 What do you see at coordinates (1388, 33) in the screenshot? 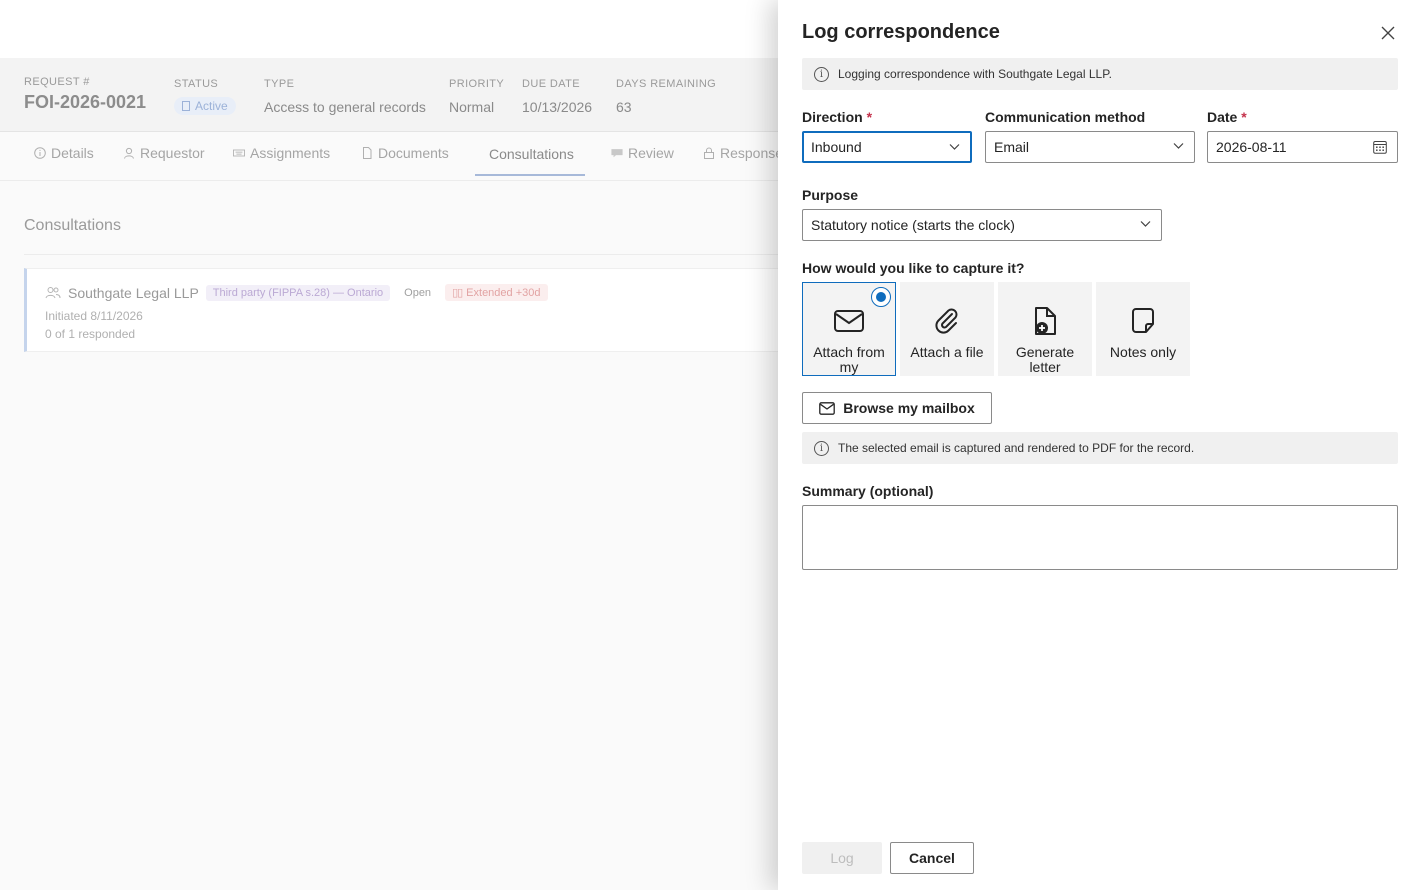
I see `close-icon` at bounding box center [1388, 33].